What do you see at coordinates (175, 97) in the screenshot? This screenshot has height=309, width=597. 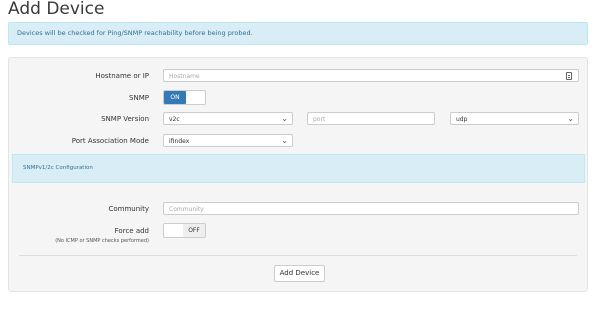 I see `snmp-toggle-on: ON` at bounding box center [175, 97].